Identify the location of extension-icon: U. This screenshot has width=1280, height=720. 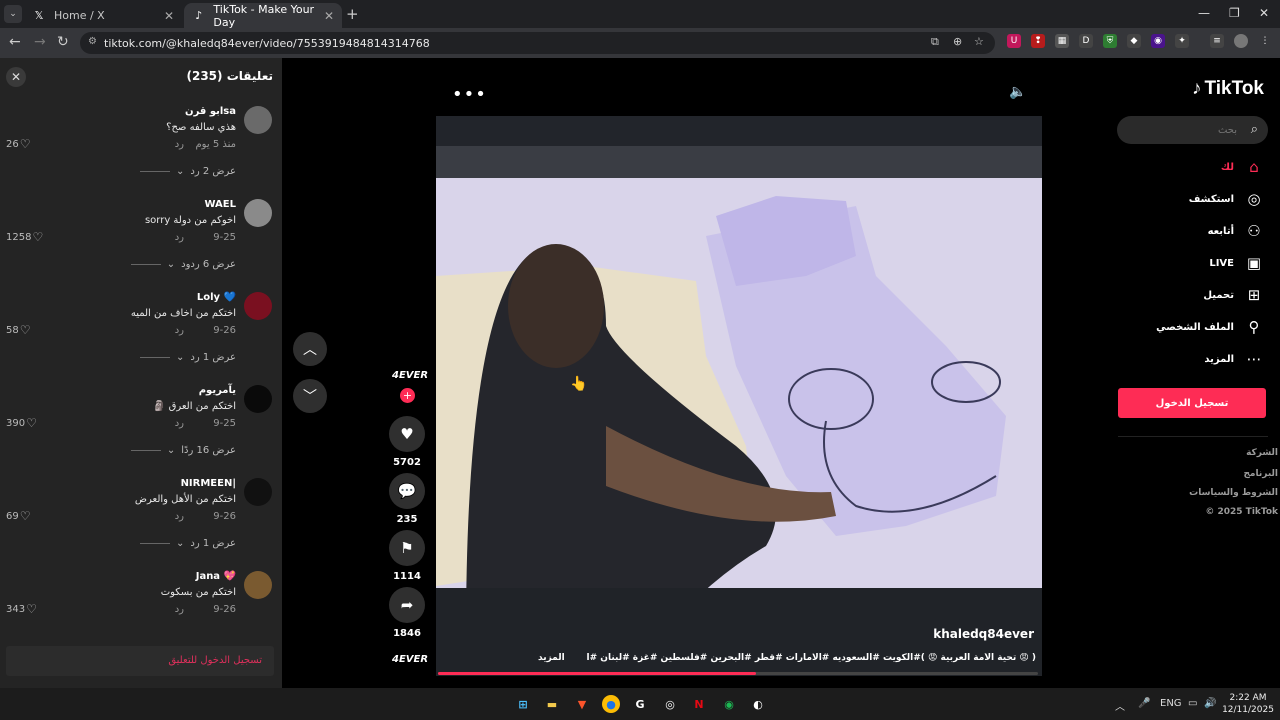
(1014, 41).